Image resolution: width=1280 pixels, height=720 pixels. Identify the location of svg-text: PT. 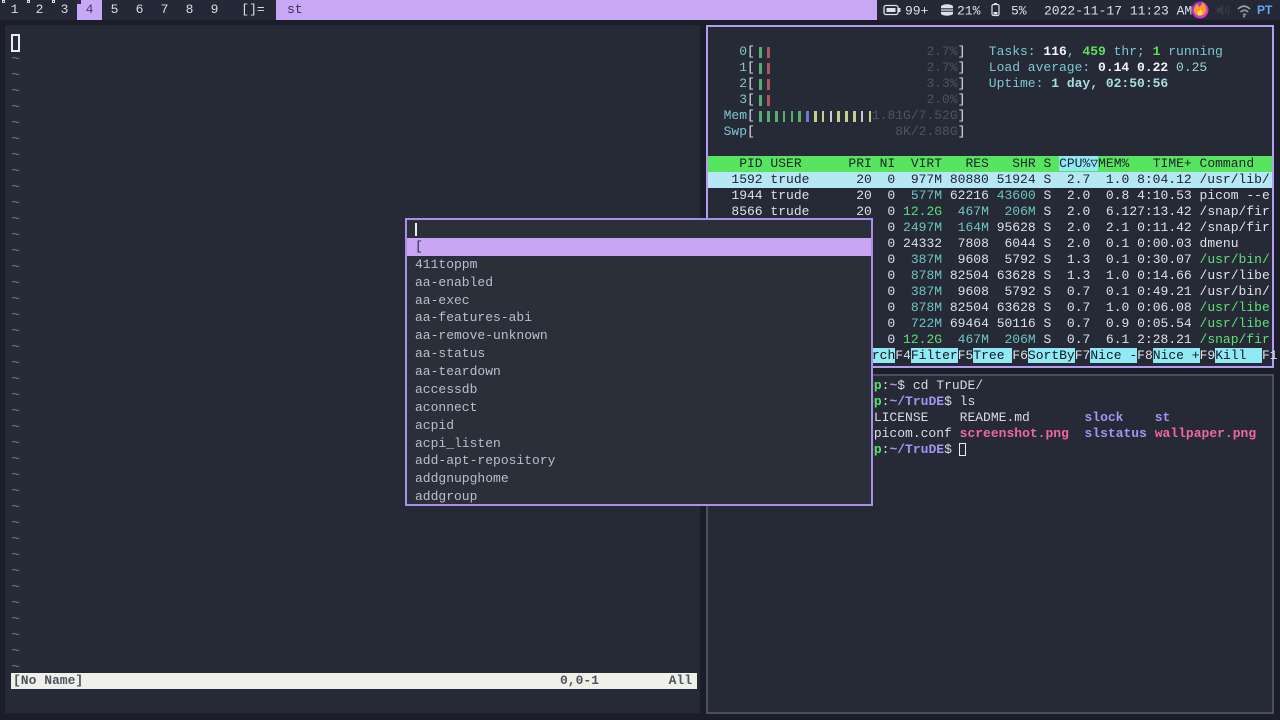
(1265, 10).